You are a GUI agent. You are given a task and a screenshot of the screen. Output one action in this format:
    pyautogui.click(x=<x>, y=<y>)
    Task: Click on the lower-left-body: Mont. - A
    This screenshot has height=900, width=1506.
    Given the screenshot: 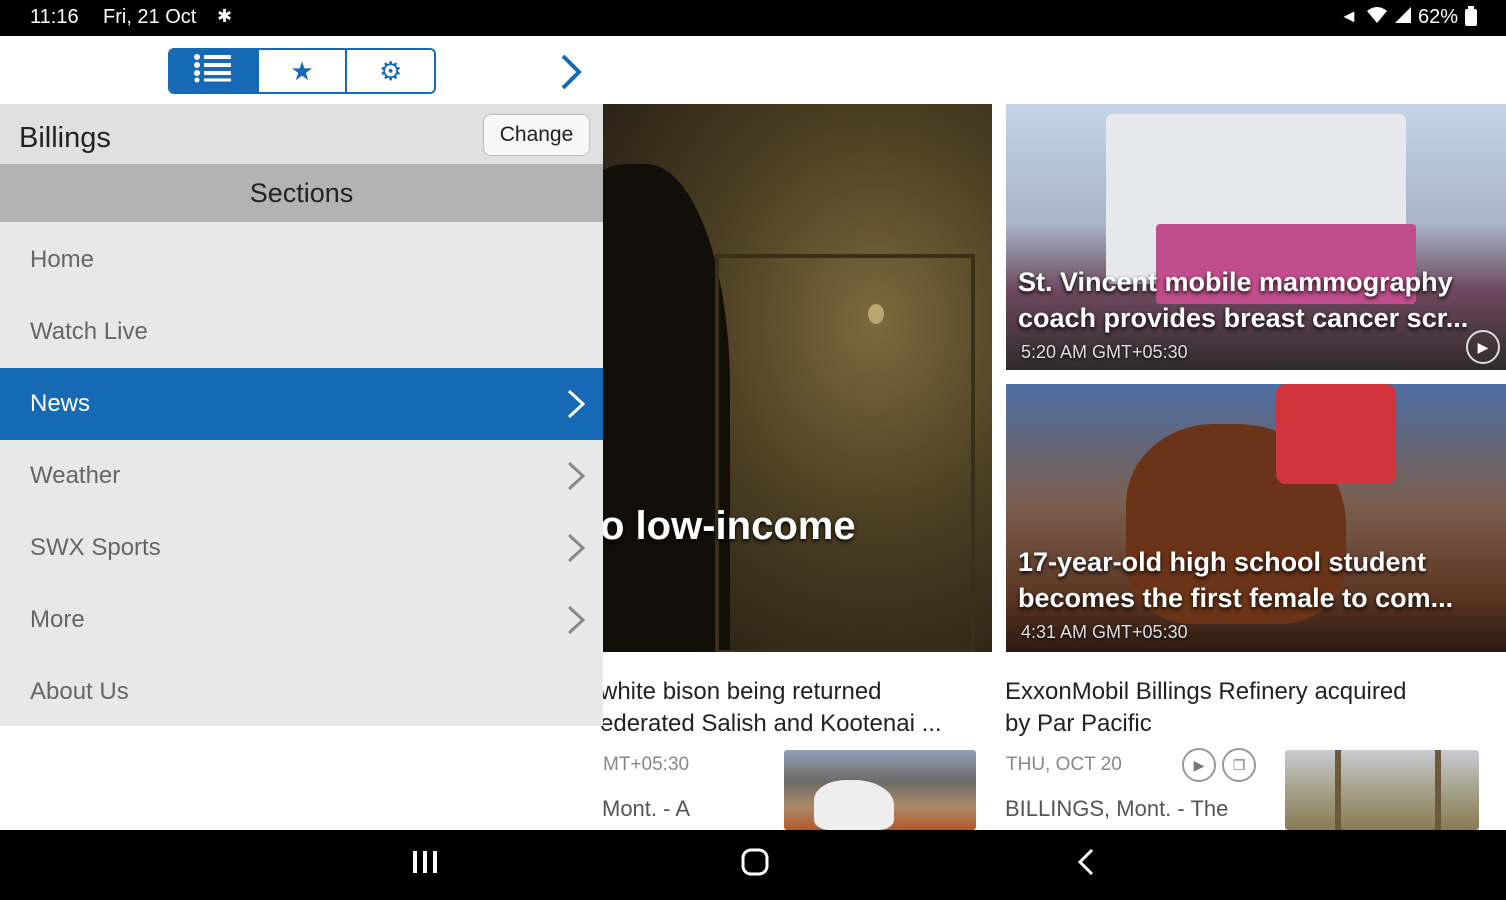 What is the action you would take?
    pyautogui.click(x=646, y=808)
    